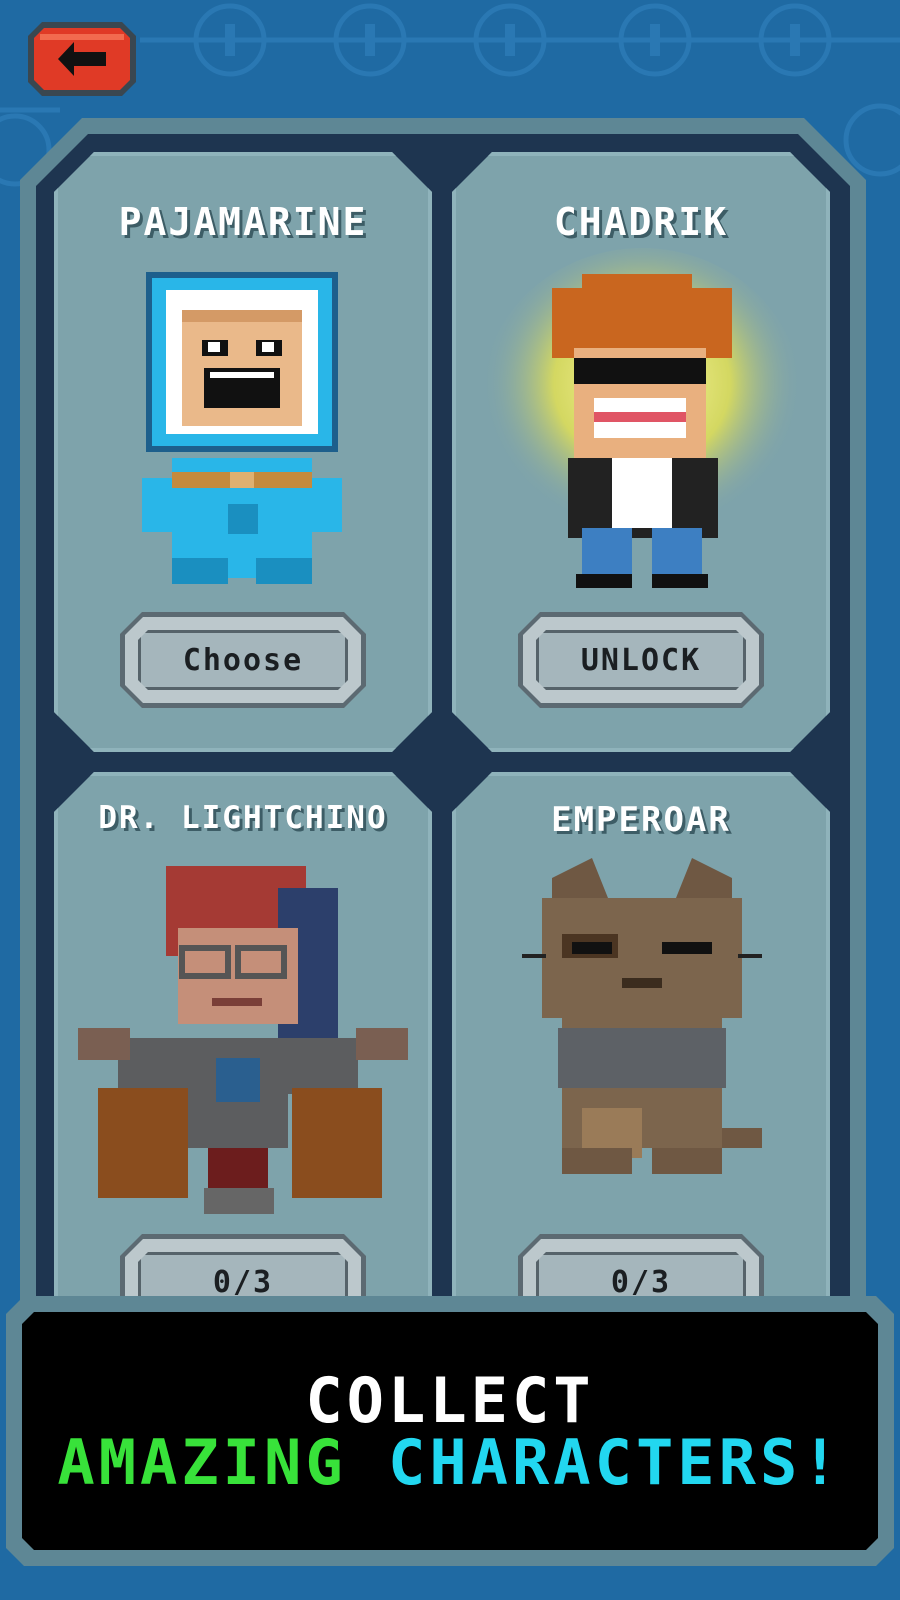  Describe the element at coordinates (243, 818) in the screenshot. I see `character-name: DR. LIGHTCHINO` at that location.